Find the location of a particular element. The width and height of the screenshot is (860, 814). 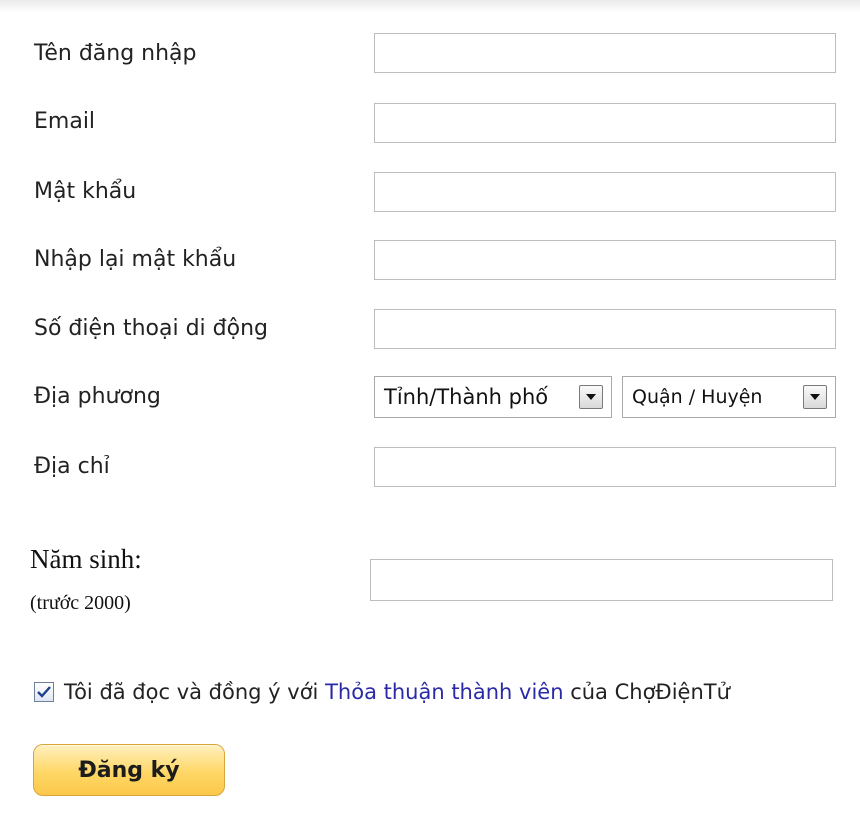

agreement-checkbox is located at coordinates (44, 692).